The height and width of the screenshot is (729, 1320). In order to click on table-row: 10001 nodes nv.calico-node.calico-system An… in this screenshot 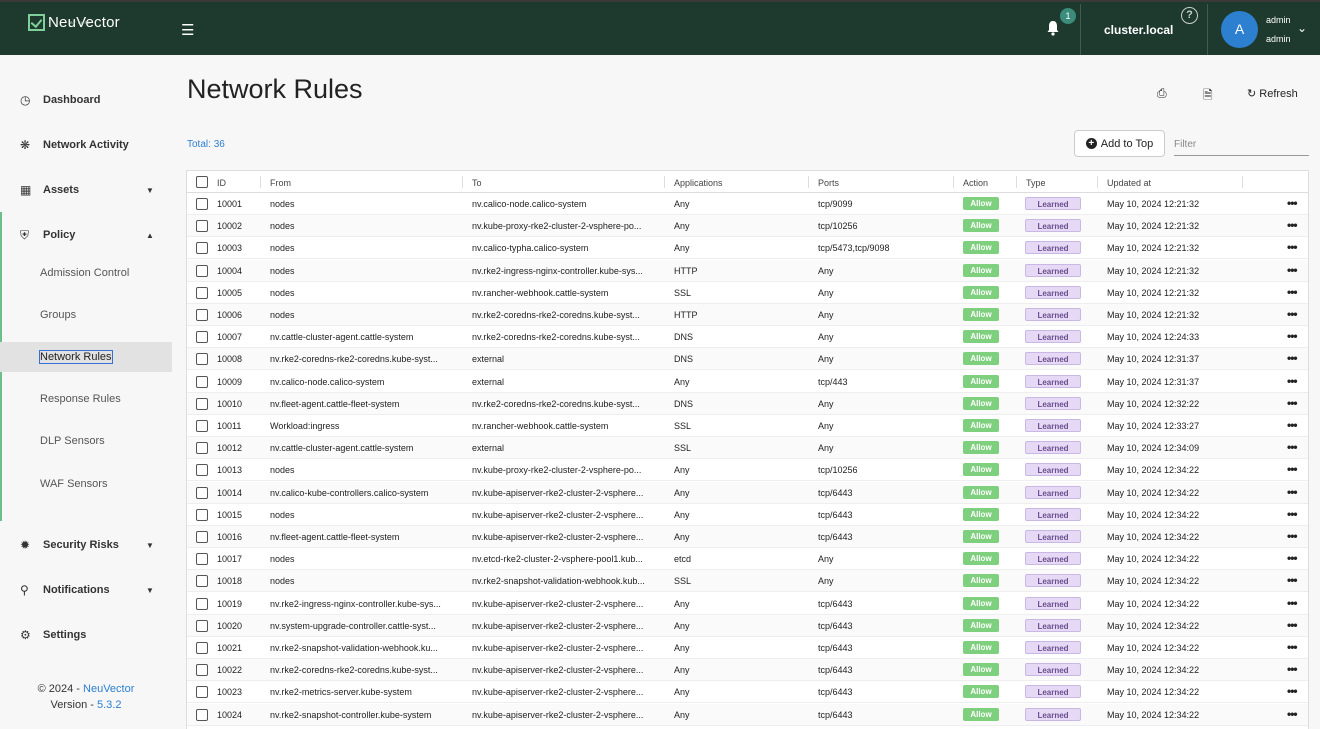, I will do `click(747, 204)`.